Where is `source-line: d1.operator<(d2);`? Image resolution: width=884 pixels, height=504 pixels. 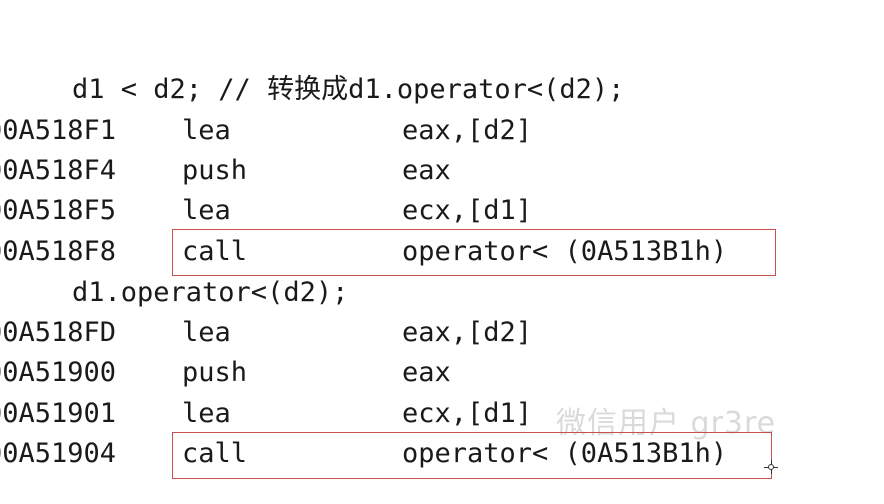 source-line: d1.operator<(d2); is located at coordinates (210, 293).